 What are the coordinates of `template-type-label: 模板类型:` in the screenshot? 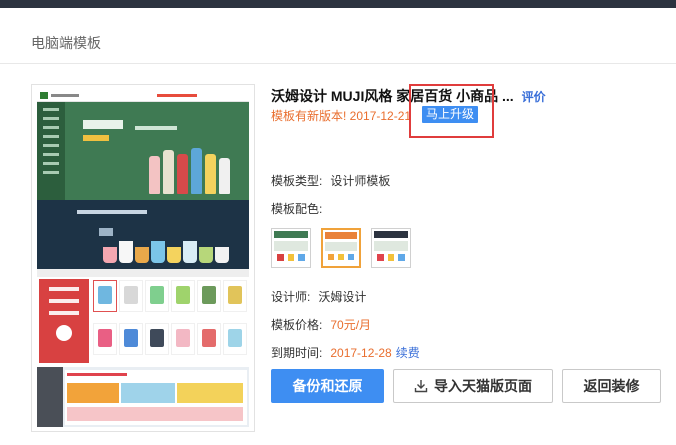 It's located at (297, 181).